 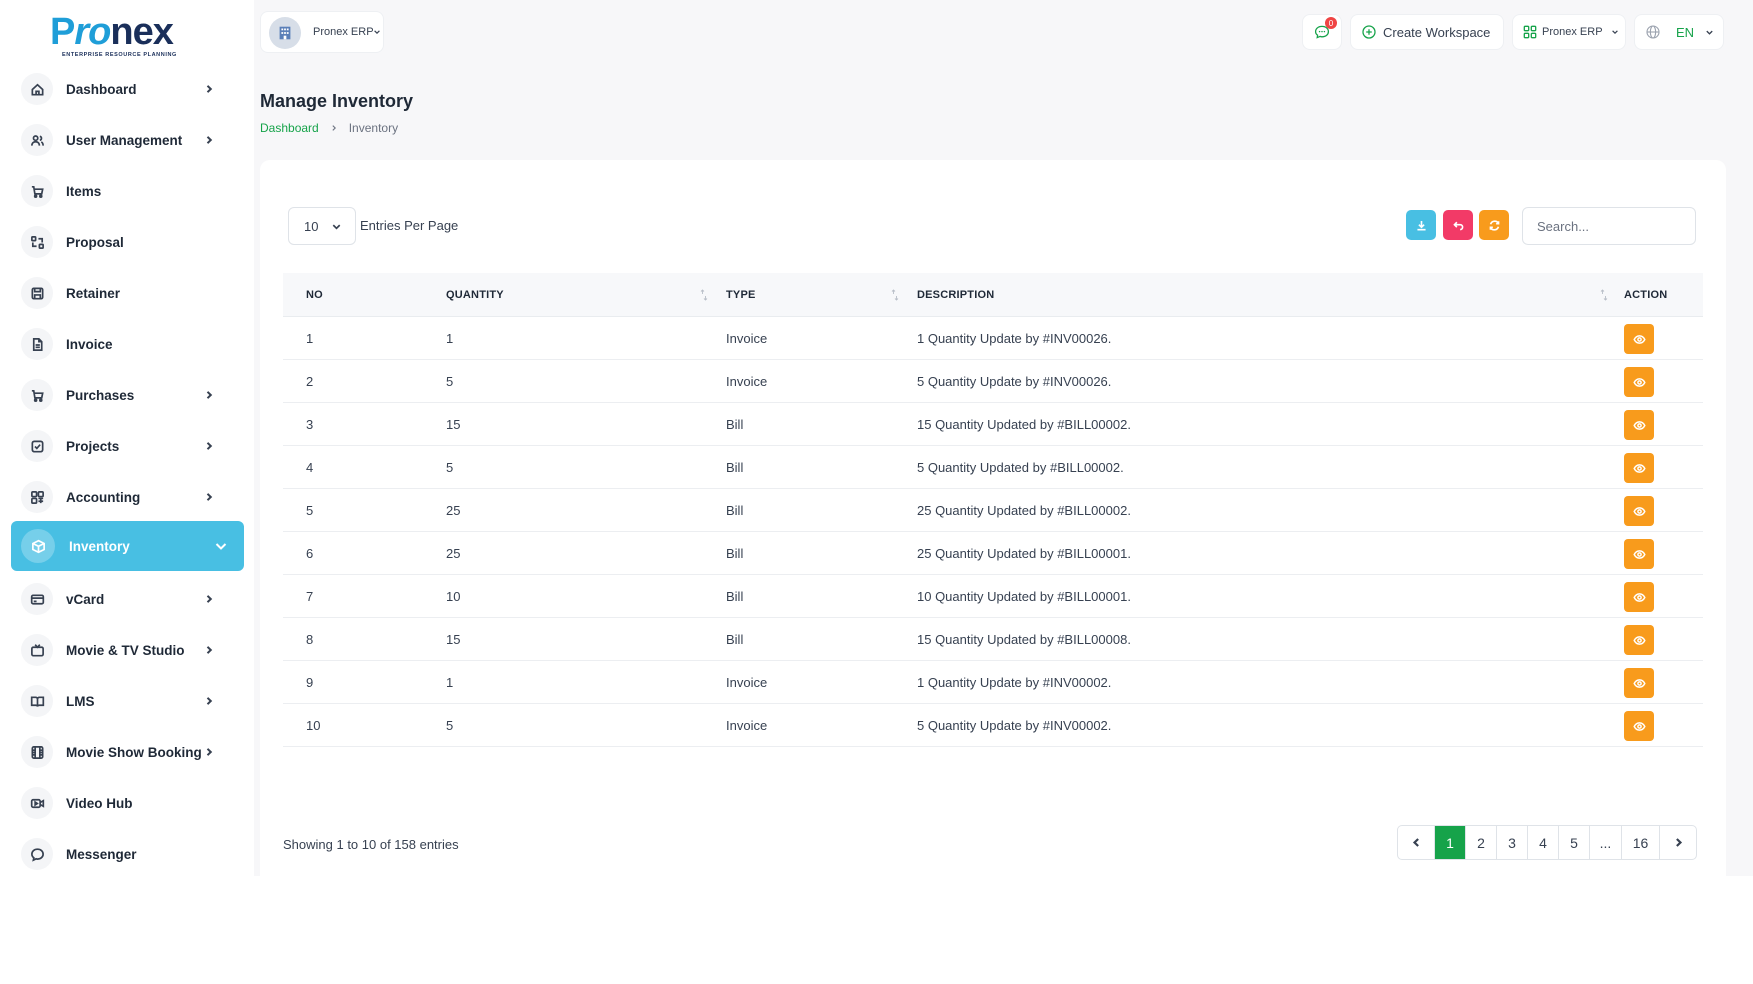 I want to click on sidebar-item-accounting: Accounting, so click(x=127, y=497).